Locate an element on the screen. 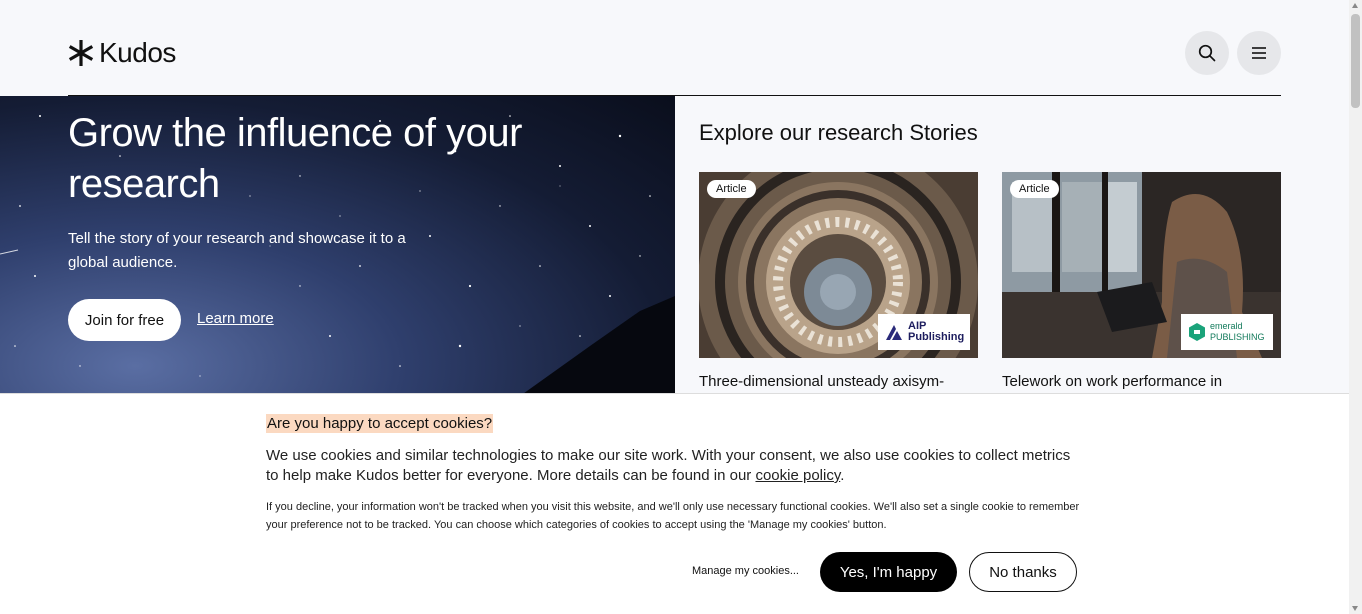  accept-cookies-button: Yes, I'm happy is located at coordinates (888, 572).